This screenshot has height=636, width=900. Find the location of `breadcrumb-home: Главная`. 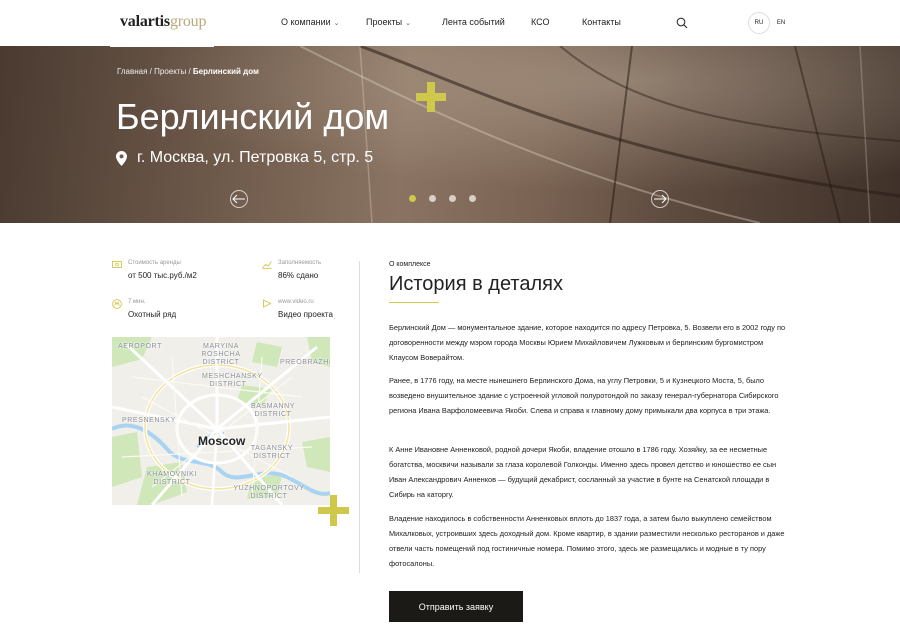

breadcrumb-home: Главная is located at coordinates (132, 71).